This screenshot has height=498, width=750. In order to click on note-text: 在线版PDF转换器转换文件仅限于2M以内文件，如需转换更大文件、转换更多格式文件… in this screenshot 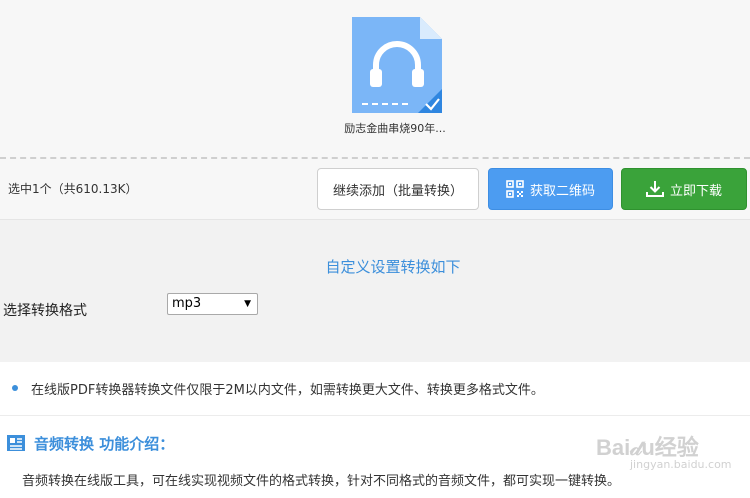, I will do `click(287, 390)`.